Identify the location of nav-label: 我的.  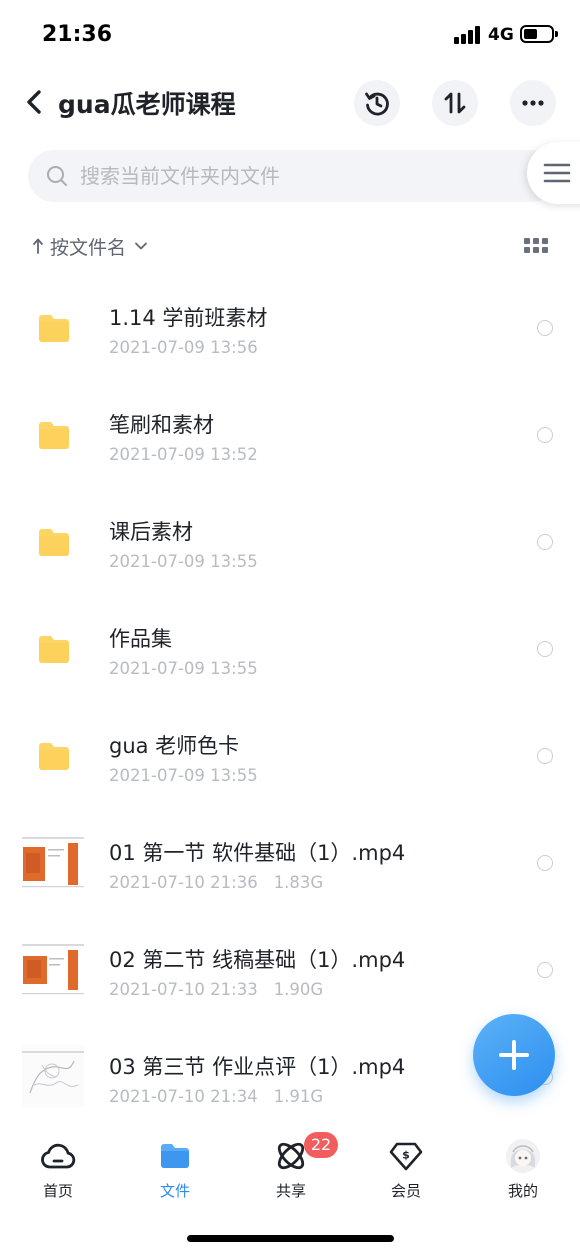
(522, 1191).